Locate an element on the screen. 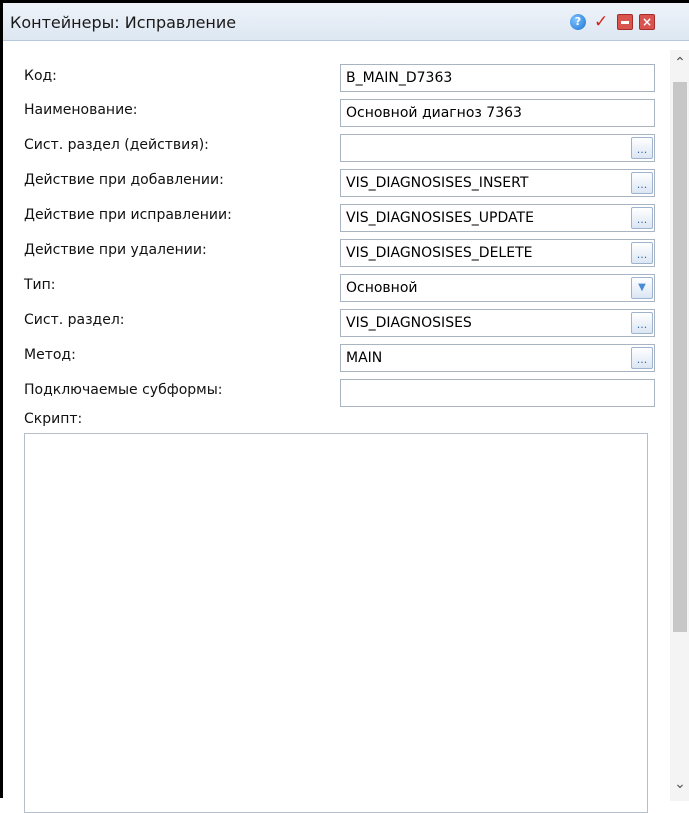 This screenshot has width=689, height=813. title-bar: Контейнеры: Исправление ? ✓ × is located at coordinates (346, 22).